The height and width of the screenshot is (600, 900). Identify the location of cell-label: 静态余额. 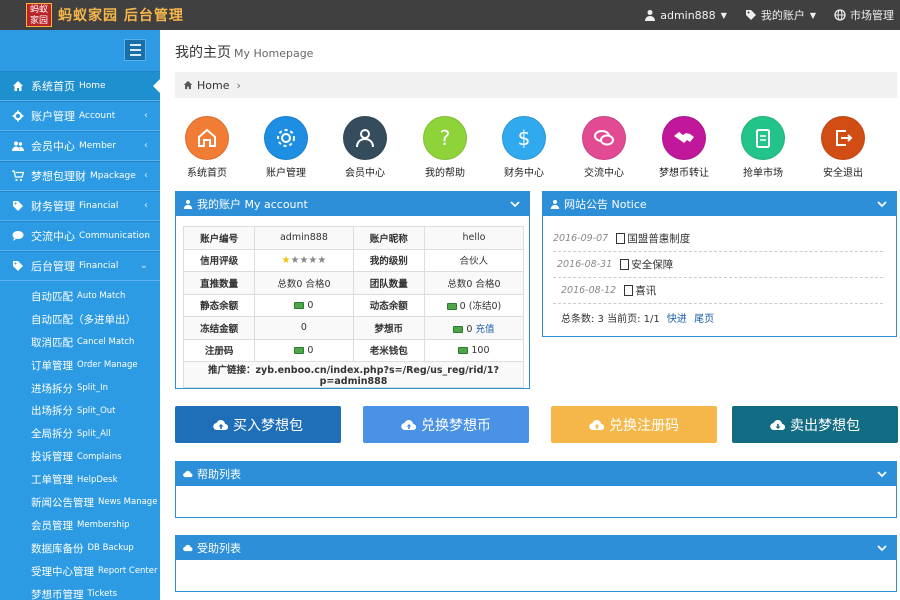
(219, 305).